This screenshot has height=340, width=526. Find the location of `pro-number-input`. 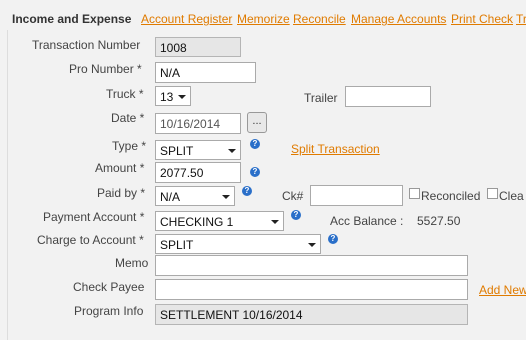

pro-number-input is located at coordinates (205, 72).